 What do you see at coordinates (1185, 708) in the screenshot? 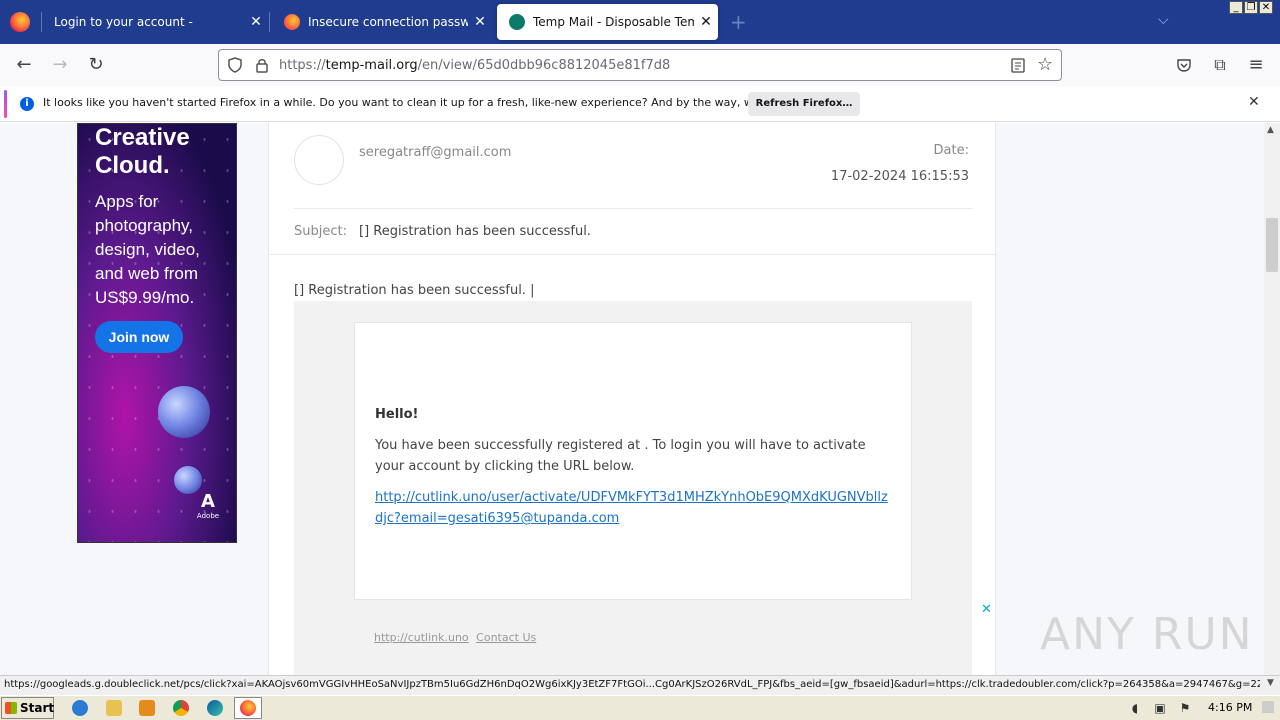
I see `flag-icon: ⚑` at bounding box center [1185, 708].